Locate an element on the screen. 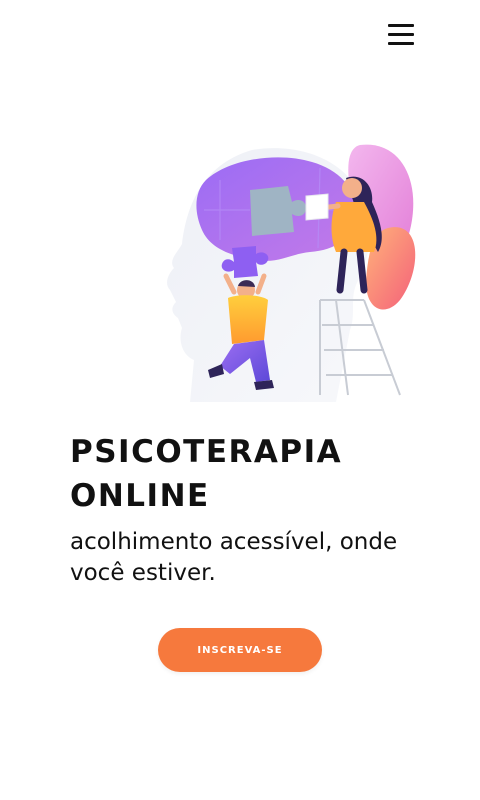  menu-icon is located at coordinates (401, 34).